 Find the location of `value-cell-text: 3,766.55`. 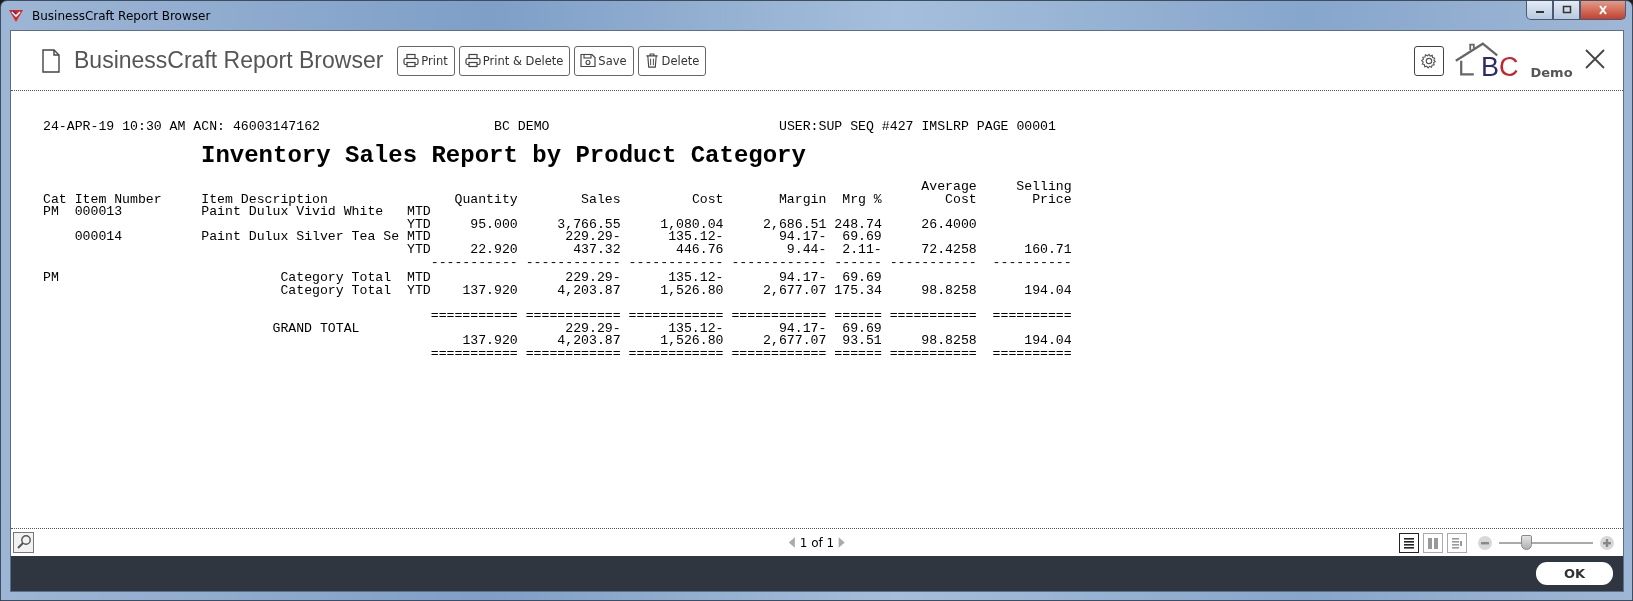

value-cell-text: 3,766.55 is located at coordinates (589, 225).